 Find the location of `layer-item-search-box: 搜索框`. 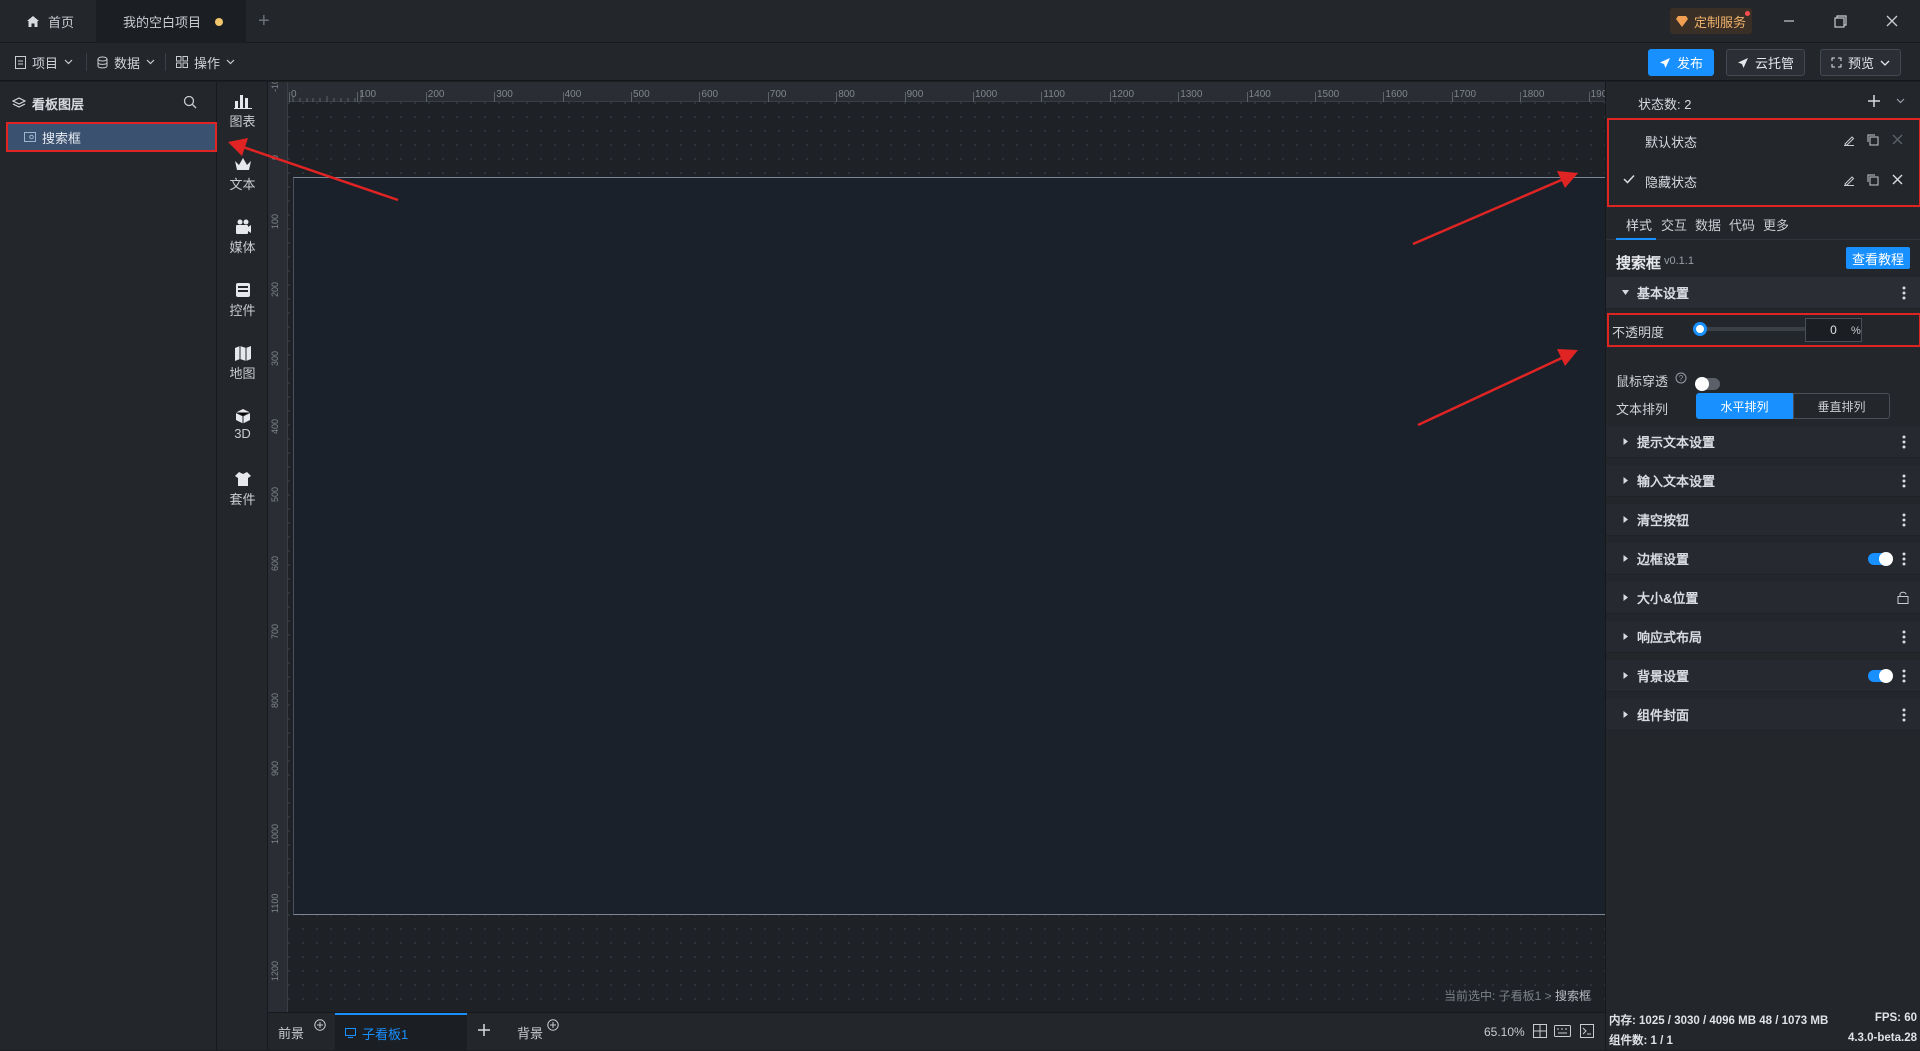

layer-item-search-box: 搜索框 is located at coordinates (111, 137).